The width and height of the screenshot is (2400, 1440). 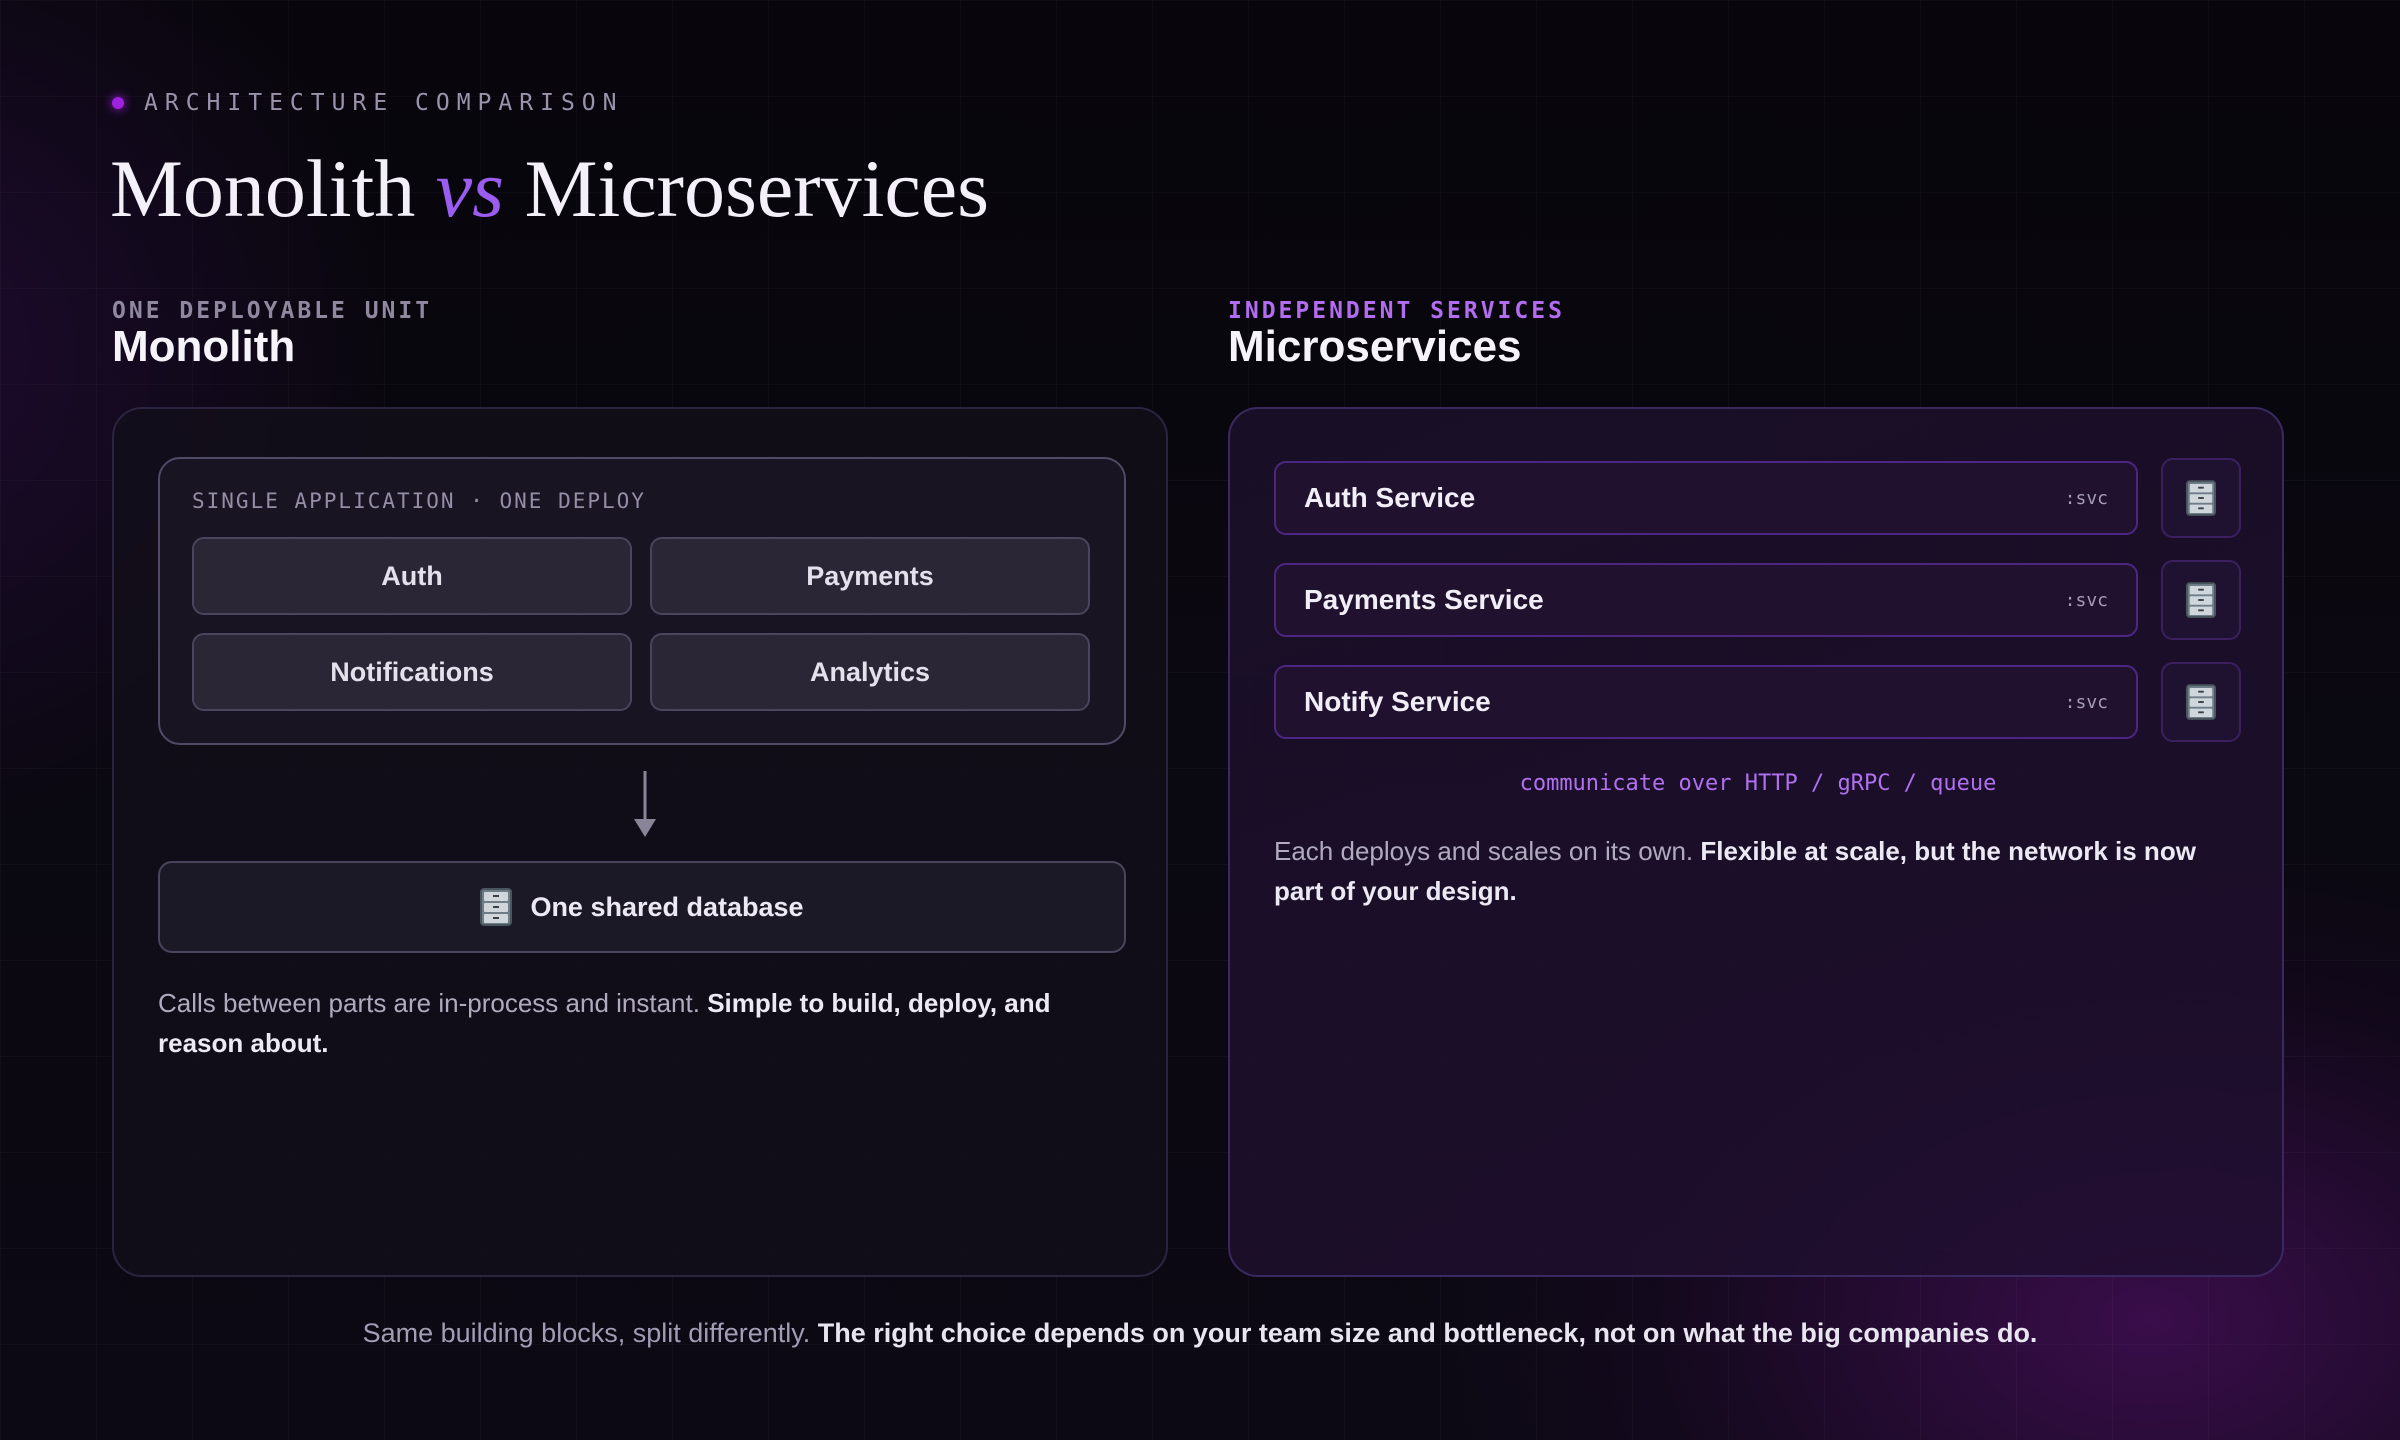 I want to click on service-name: Payments Service, so click(x=1424, y=599).